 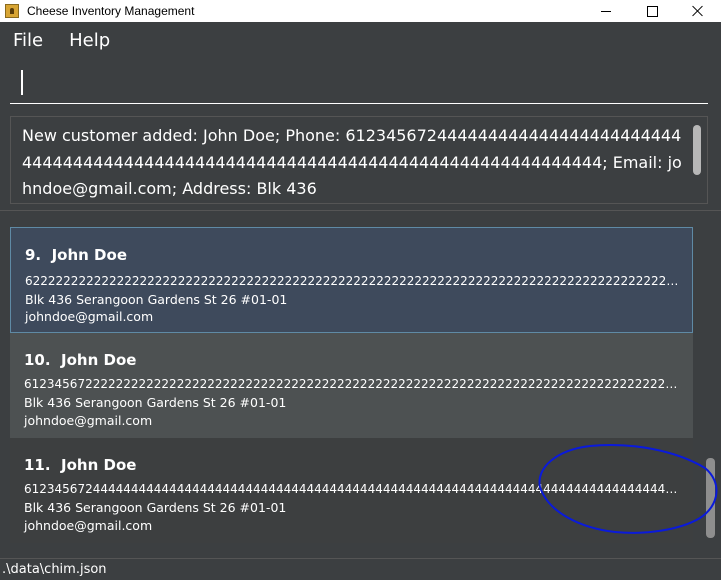 What do you see at coordinates (37, 360) in the screenshot?
I see `customer-index: 10.` at bounding box center [37, 360].